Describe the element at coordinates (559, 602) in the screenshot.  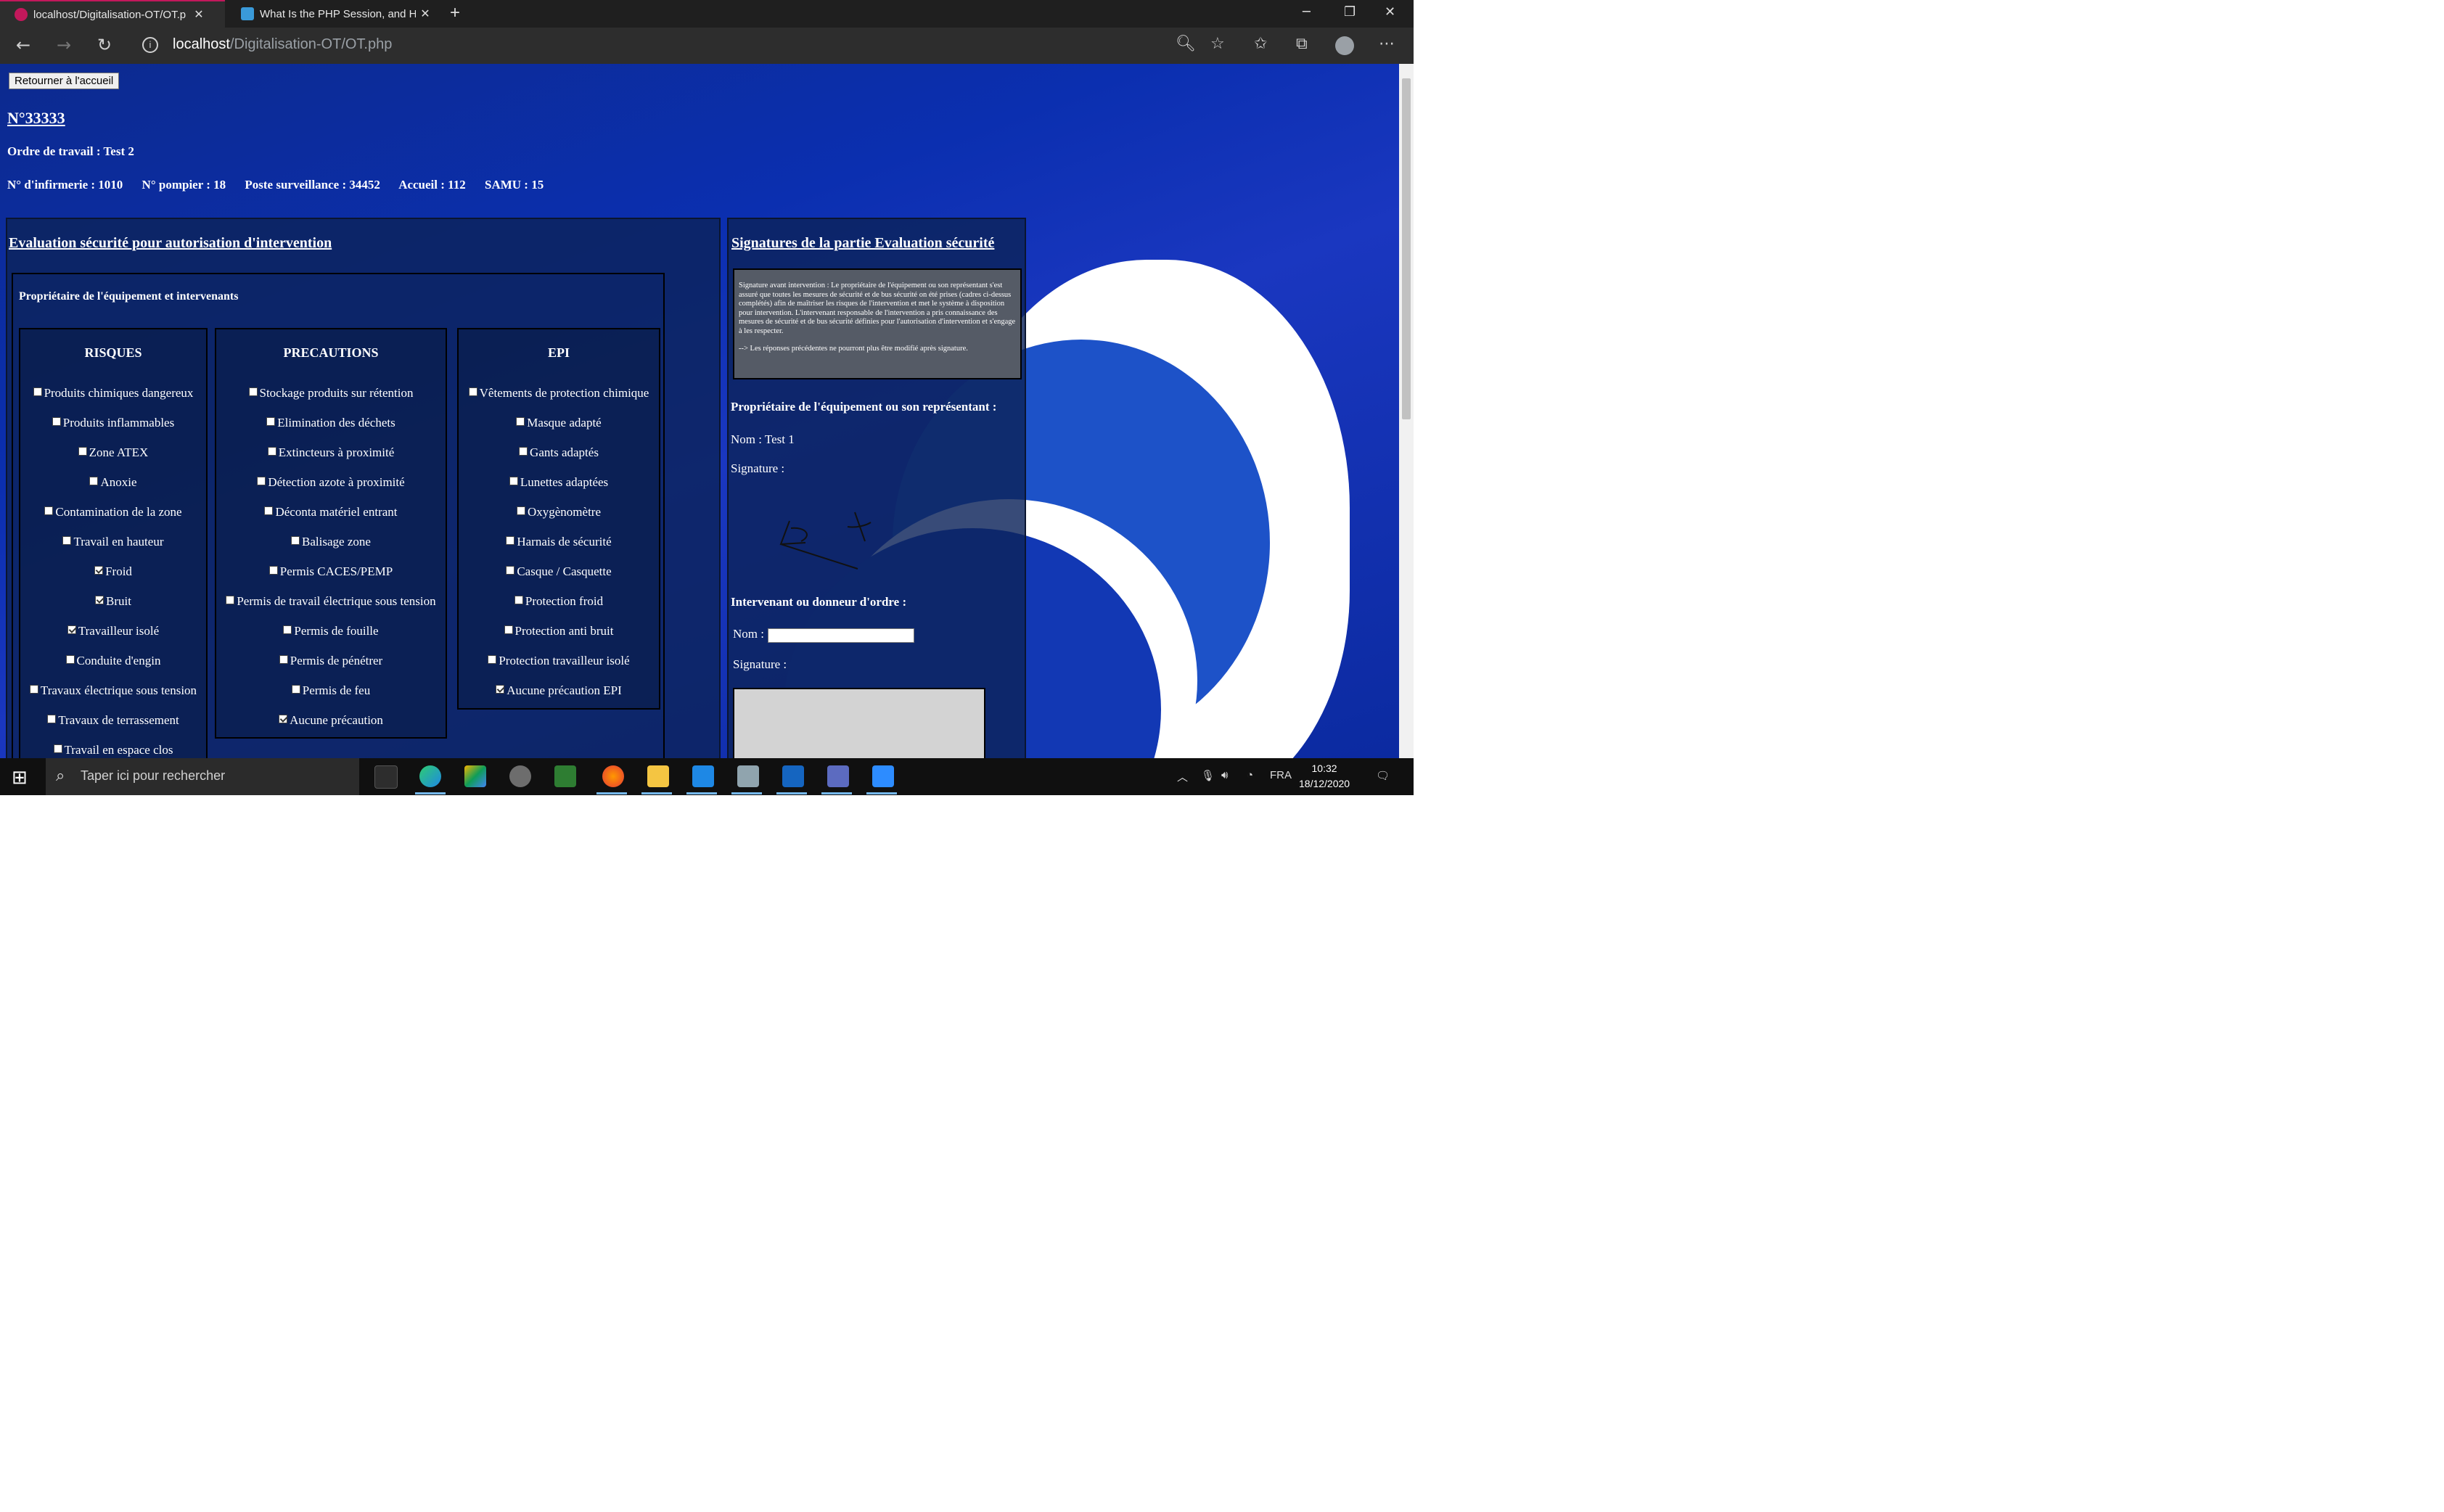
I see `checklist-item: Protection froid` at that location.